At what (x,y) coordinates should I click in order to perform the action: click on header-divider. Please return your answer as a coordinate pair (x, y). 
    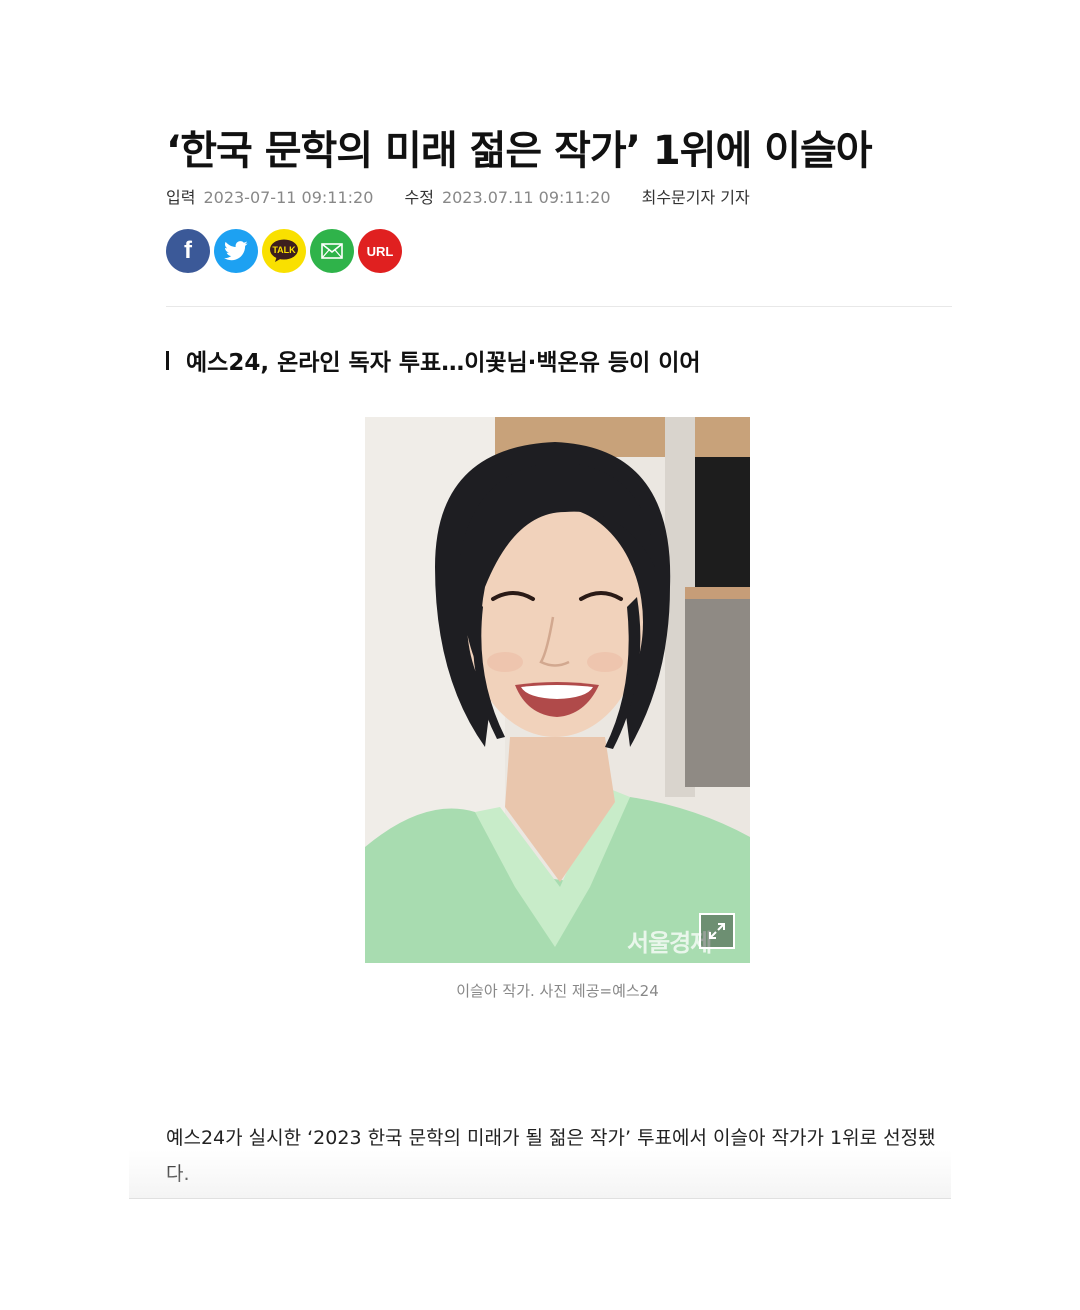
    Looking at the image, I should click on (559, 306).